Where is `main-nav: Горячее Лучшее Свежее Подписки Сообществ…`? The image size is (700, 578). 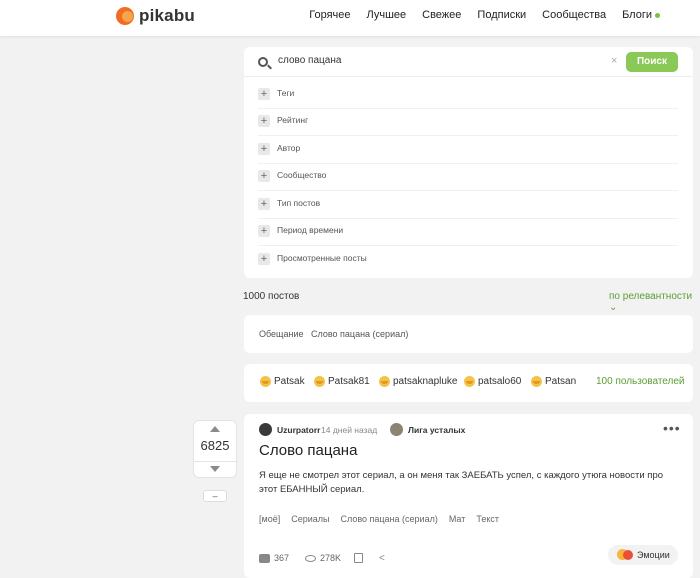 main-nav: Горячее Лучшее Свежее Подписки Сообществ… is located at coordinates (484, 15).